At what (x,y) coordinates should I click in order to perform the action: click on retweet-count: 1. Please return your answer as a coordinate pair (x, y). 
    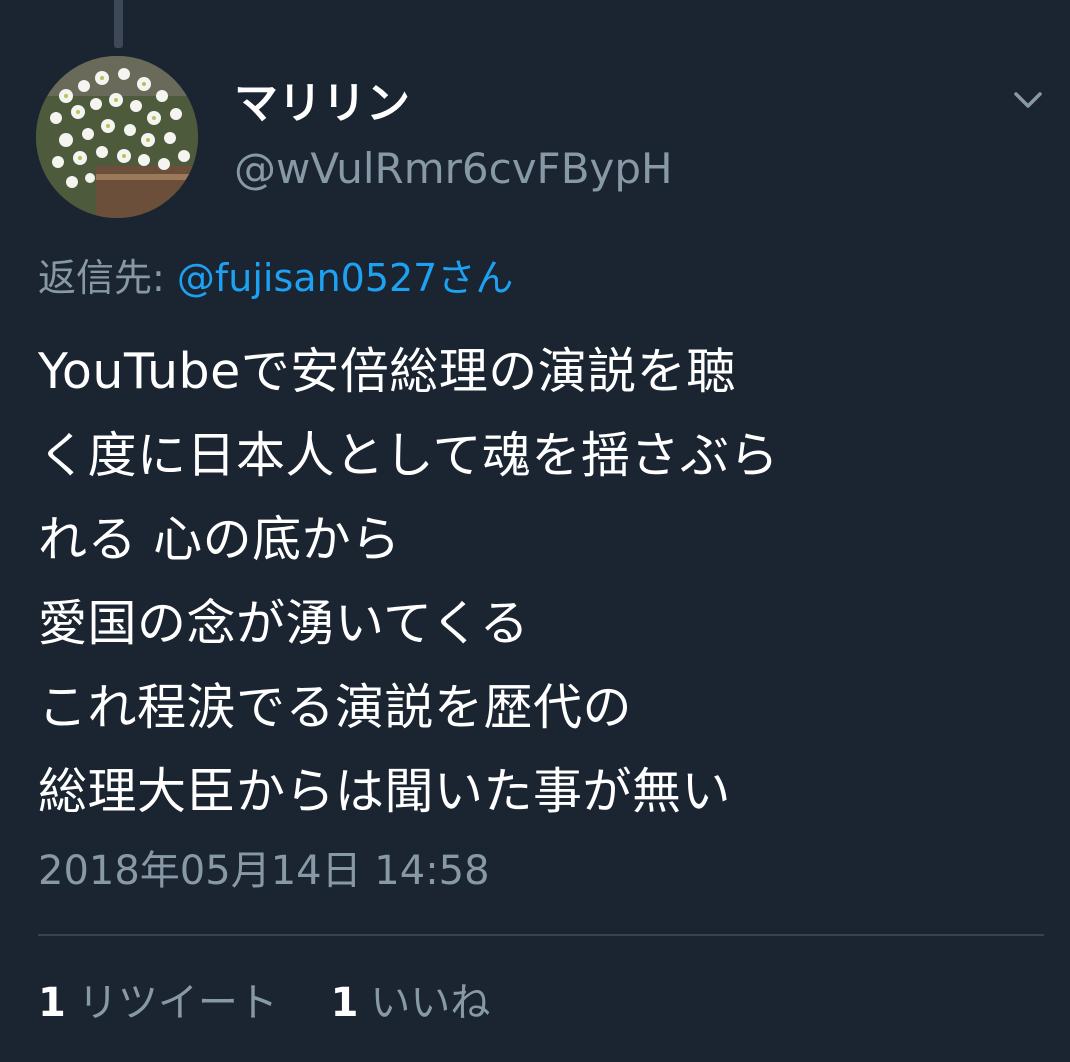
    Looking at the image, I should click on (52, 1003).